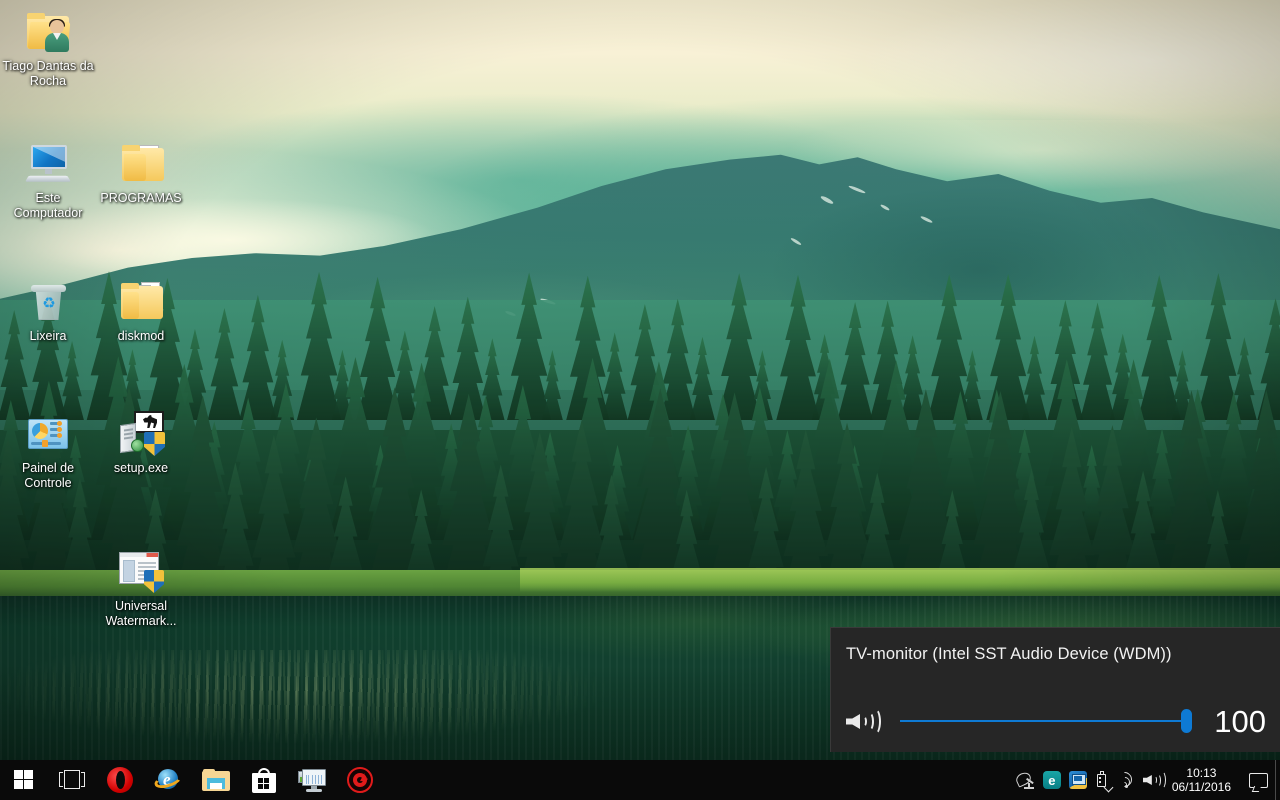  I want to click on clock-date: 06/11/2016, so click(1201, 787).